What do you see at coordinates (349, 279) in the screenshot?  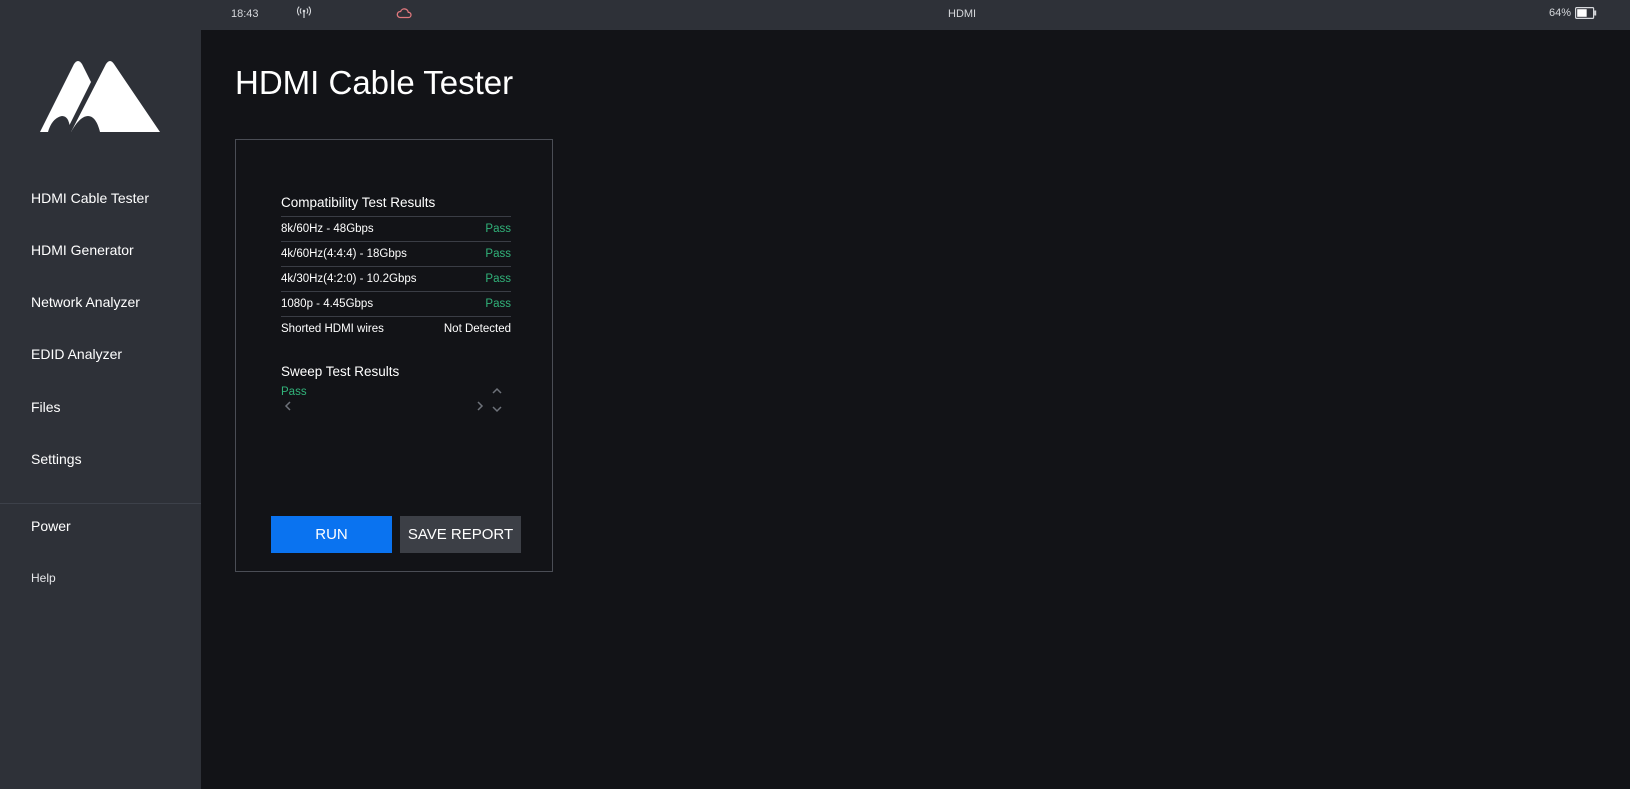 I see `result-label: 4k/30Hz(4:2:0) - 10.2Gbps` at bounding box center [349, 279].